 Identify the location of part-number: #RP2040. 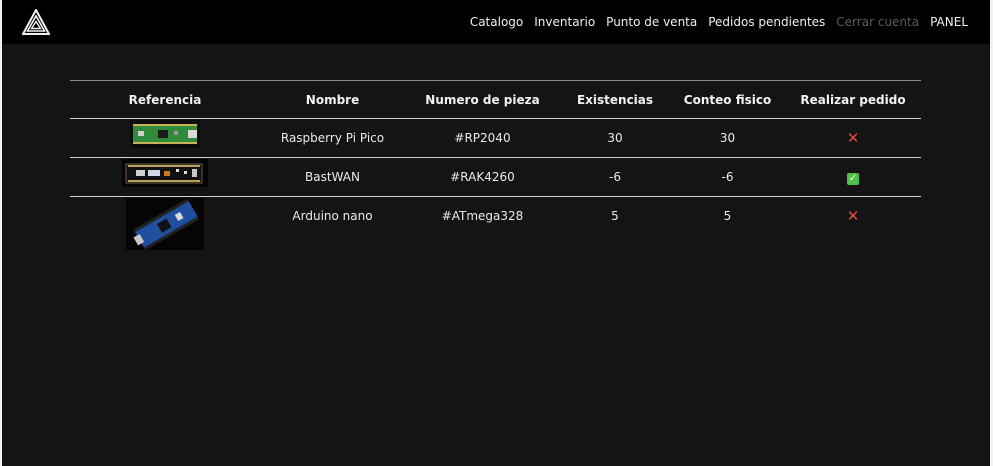
(482, 138).